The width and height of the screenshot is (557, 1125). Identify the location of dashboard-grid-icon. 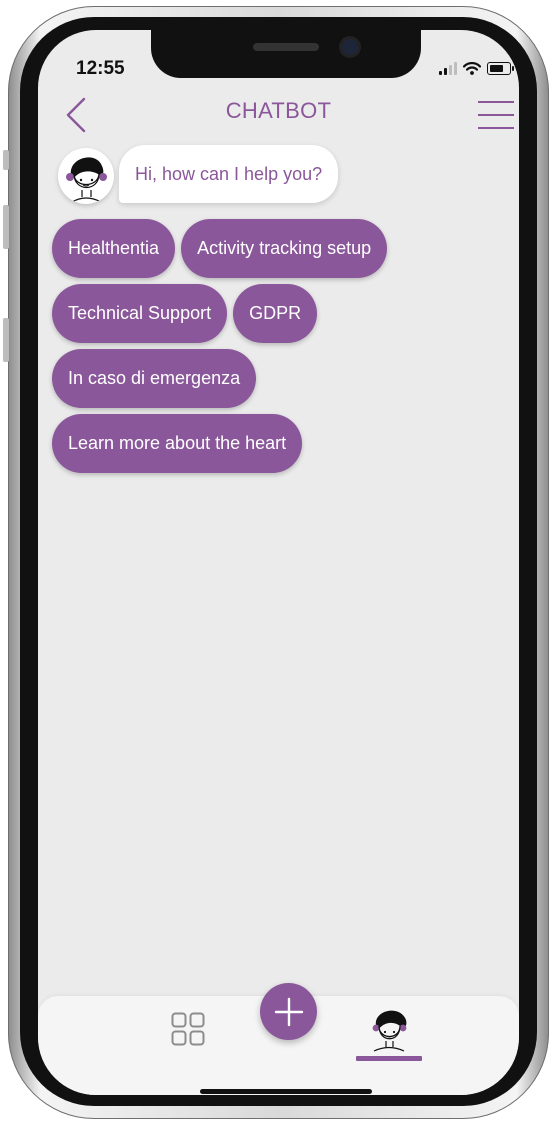
(188, 1029).